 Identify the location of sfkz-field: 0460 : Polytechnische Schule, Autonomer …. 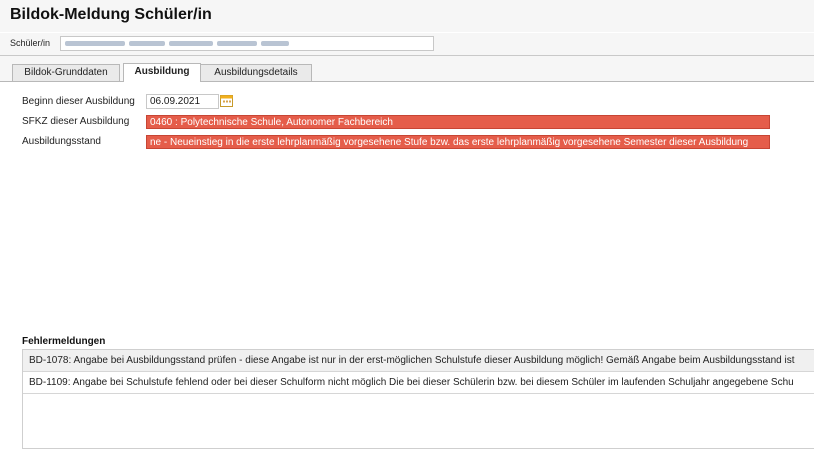
(458, 122).